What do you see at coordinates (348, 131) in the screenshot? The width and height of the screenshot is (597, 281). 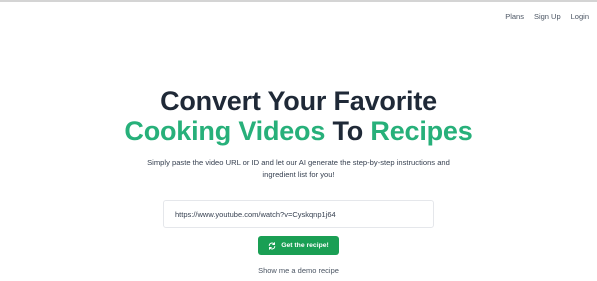 I see `headline-word-to: To` at bounding box center [348, 131].